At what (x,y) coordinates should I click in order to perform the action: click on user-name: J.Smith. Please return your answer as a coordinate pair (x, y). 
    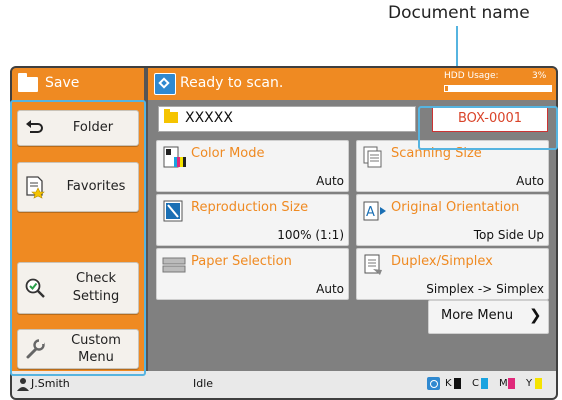
    Looking at the image, I should click on (50, 383).